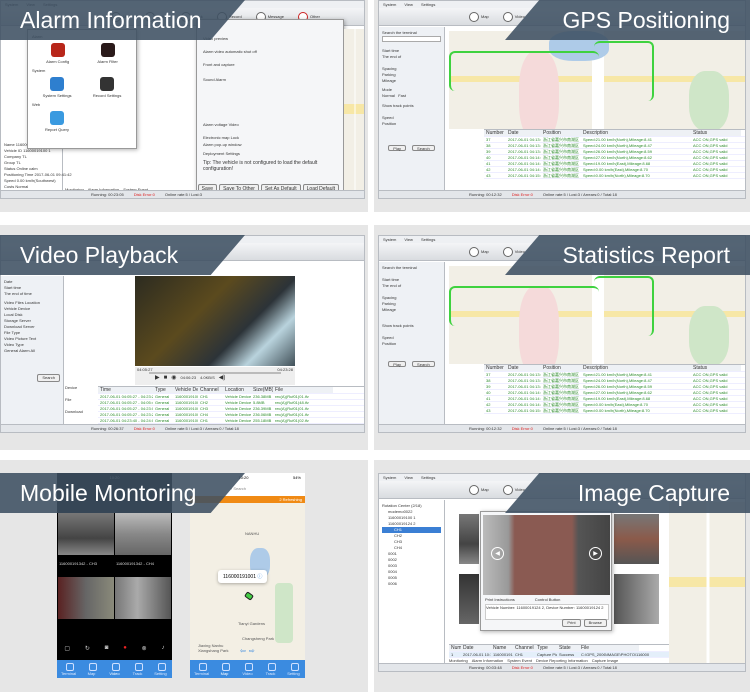  Describe the element at coordinates (571, 623) in the screenshot. I see `print-button: Print` at that location.